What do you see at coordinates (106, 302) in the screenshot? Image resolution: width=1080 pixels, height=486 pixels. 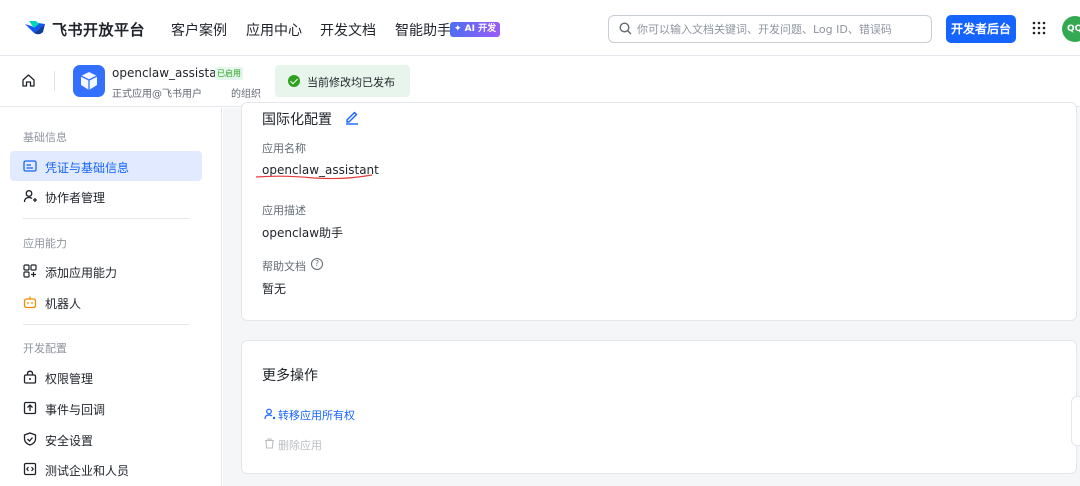 I see `sidebar-item-robot: 机器人` at bounding box center [106, 302].